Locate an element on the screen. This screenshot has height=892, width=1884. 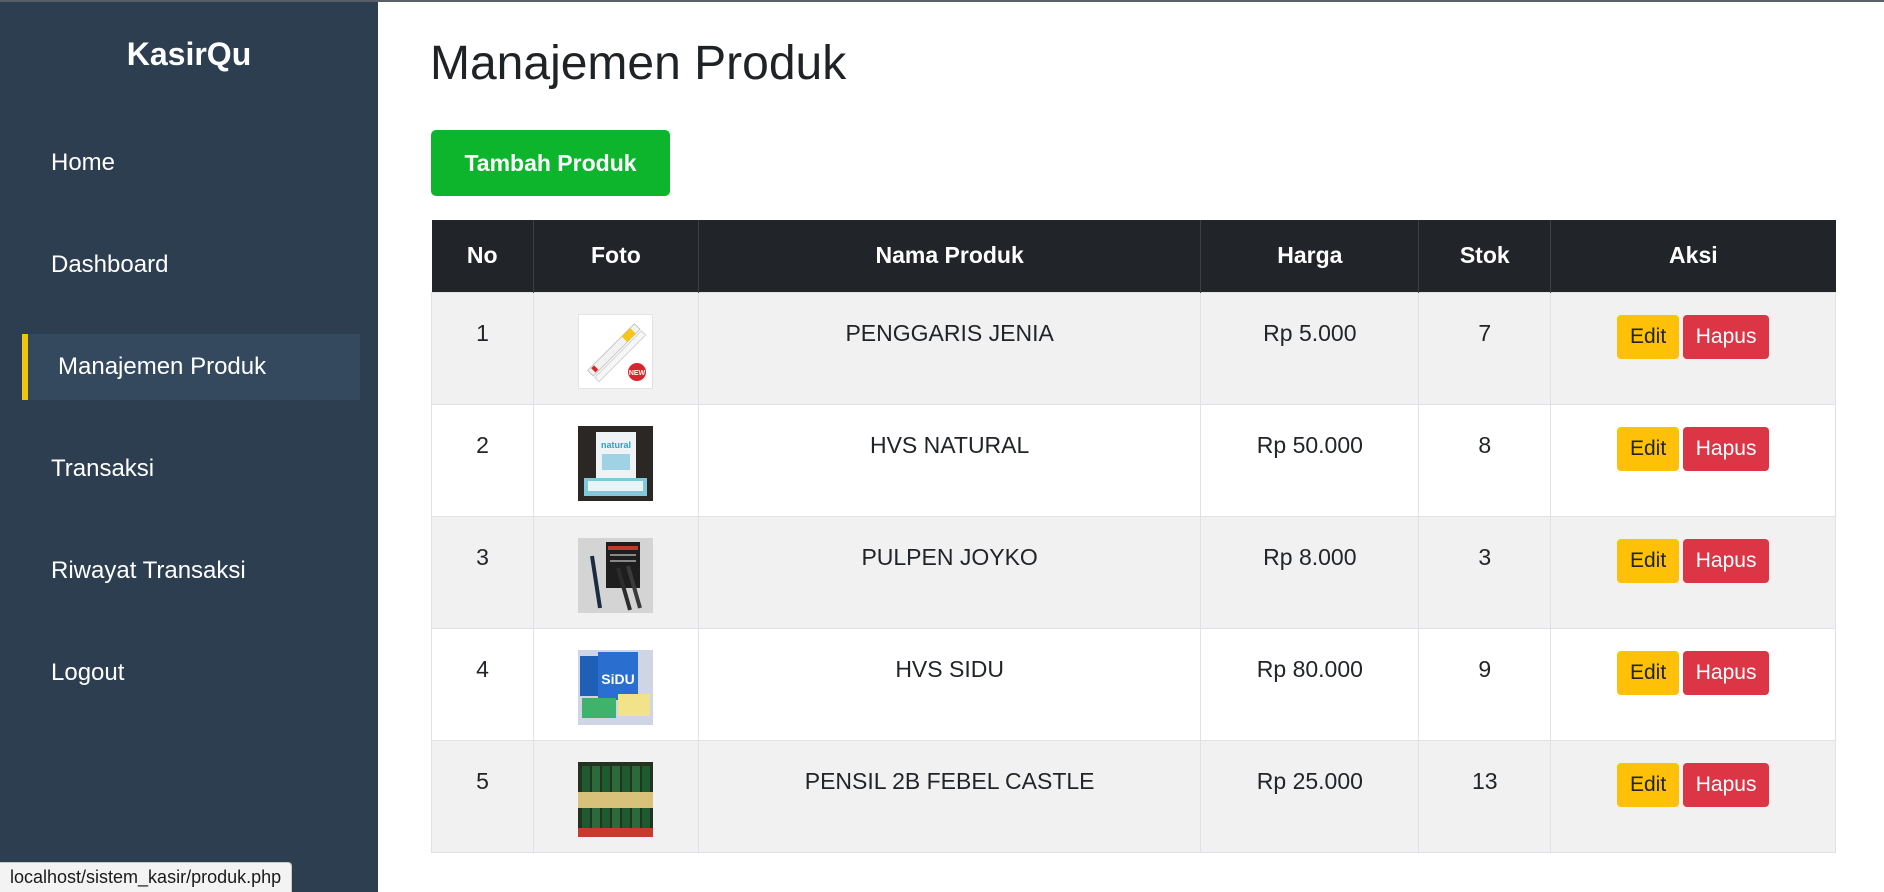
cell-no: 3 is located at coordinates (482, 572).